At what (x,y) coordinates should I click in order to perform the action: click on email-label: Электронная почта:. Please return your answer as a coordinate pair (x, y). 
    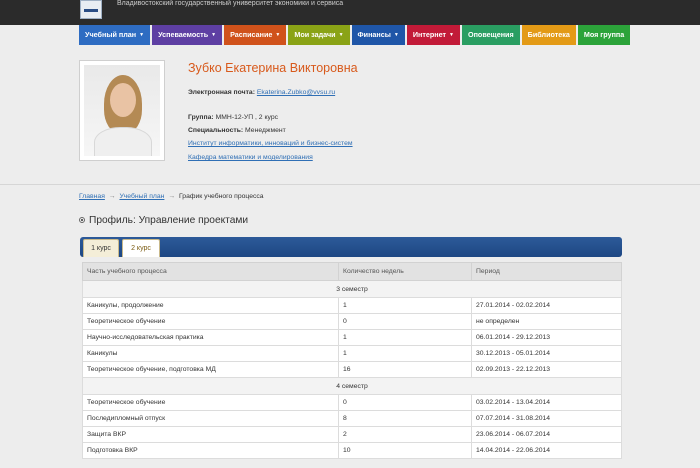
    Looking at the image, I should click on (221, 92).